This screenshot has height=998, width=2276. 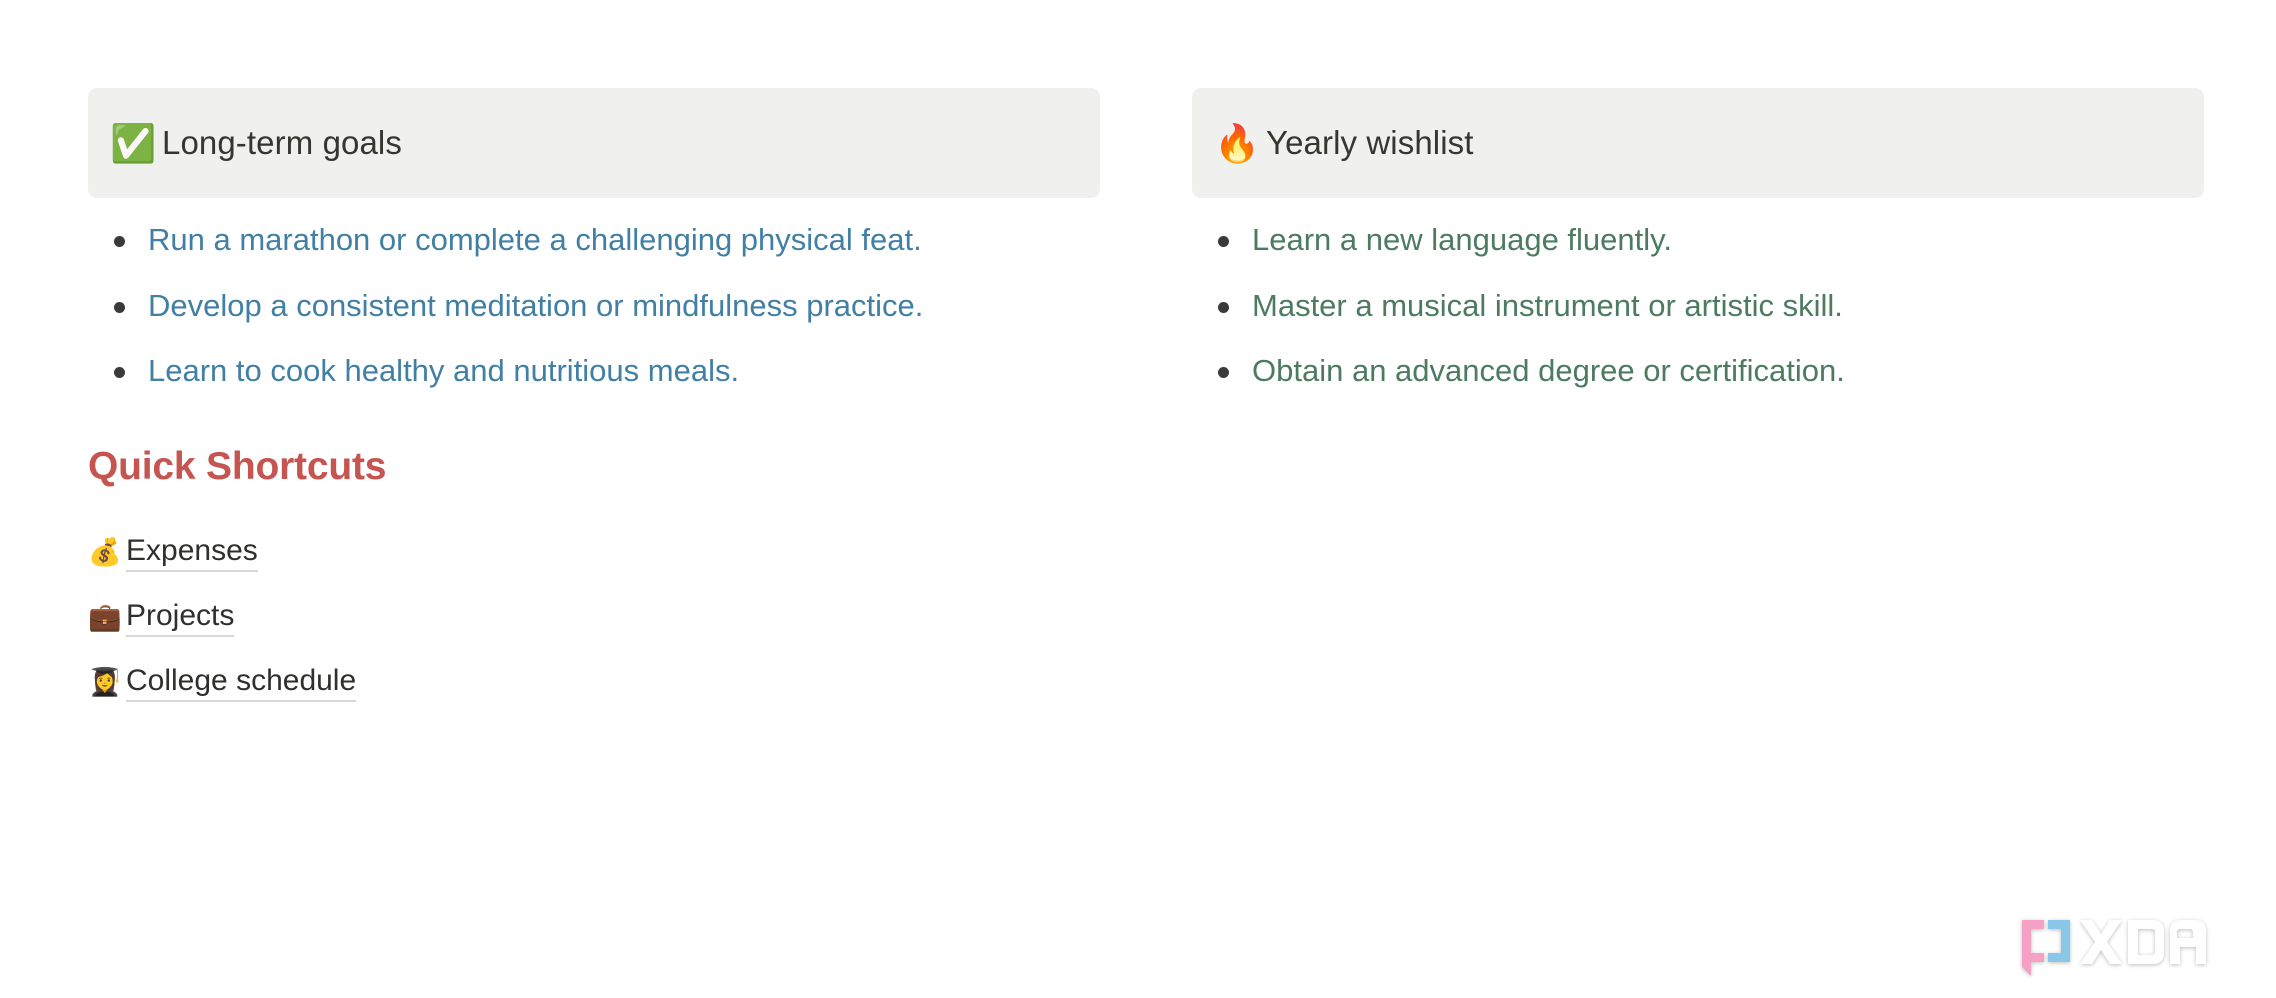 I want to click on briefcase-emoji: 💼, so click(x=105, y=617).